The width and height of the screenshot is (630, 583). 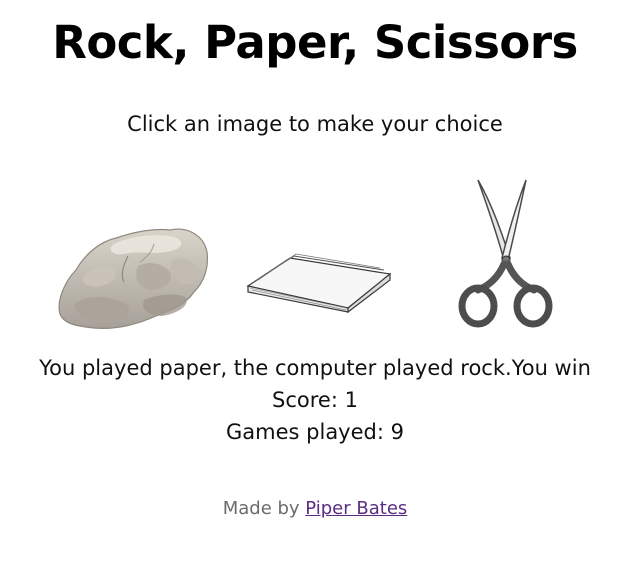 What do you see at coordinates (315, 42) in the screenshot?
I see `page-title: Rock, Paper, Scissors` at bounding box center [315, 42].